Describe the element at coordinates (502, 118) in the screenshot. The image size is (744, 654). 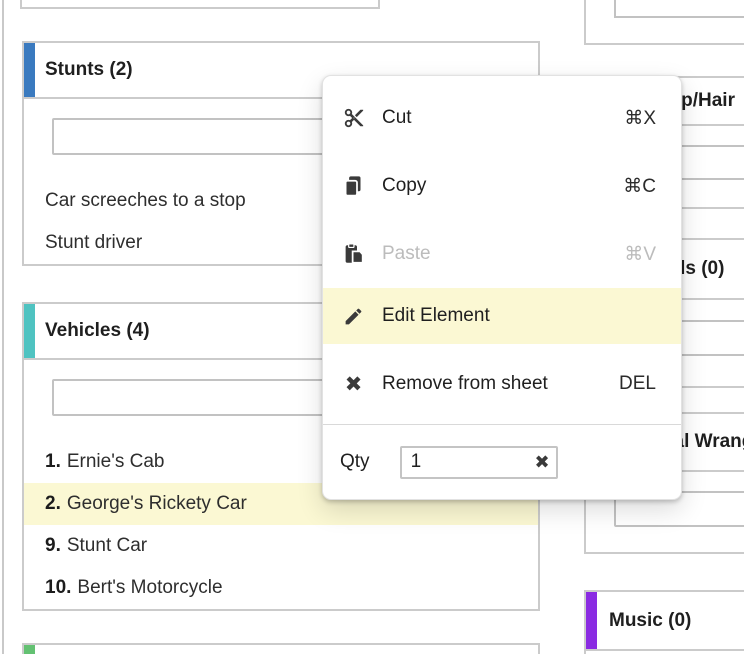
I see `menu-item-cut: Cut ⌘X` at that location.